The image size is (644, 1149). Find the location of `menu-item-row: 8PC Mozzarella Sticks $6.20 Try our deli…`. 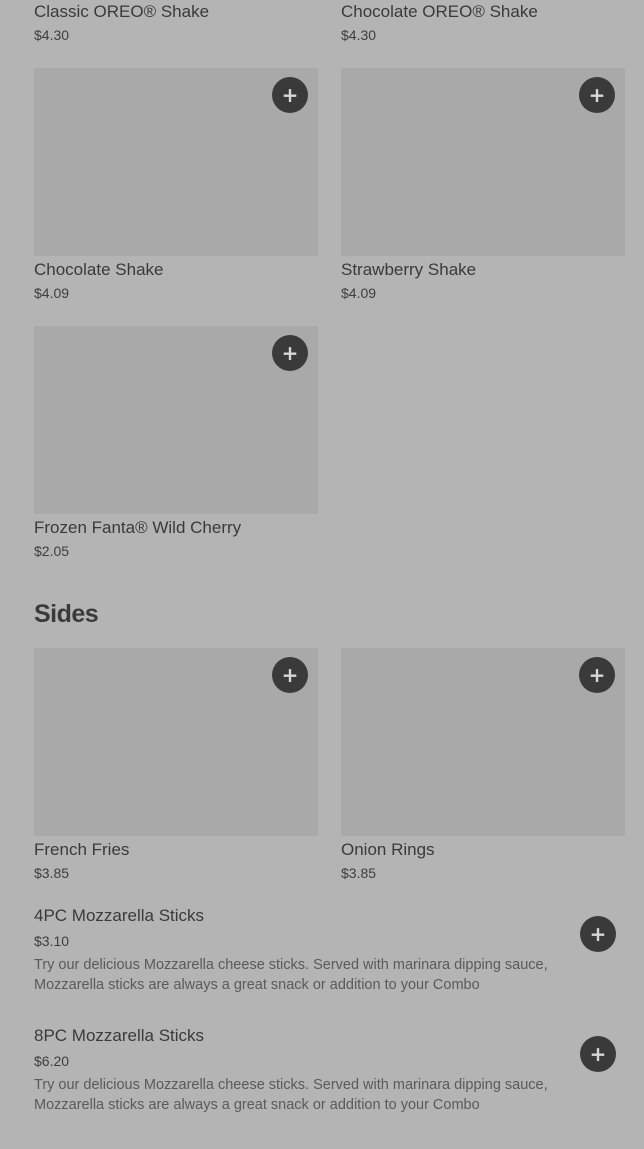

menu-item-row: 8PC Mozzarella Sticks $6.20 Try our deli… is located at coordinates (325, 1070).